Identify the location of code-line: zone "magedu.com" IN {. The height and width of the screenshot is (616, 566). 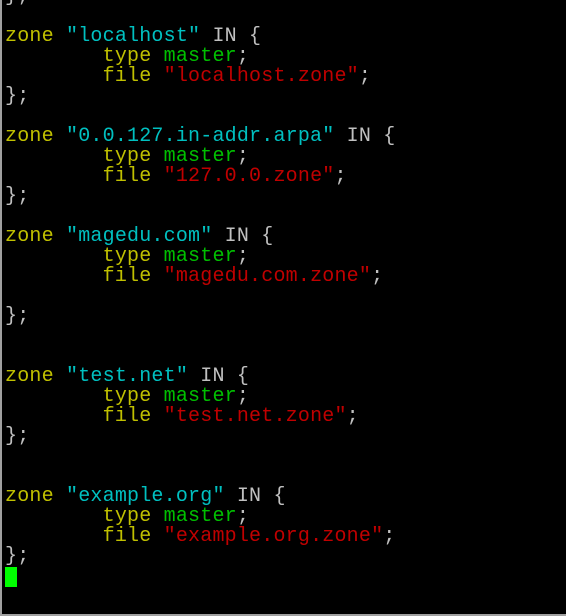
(200, 237).